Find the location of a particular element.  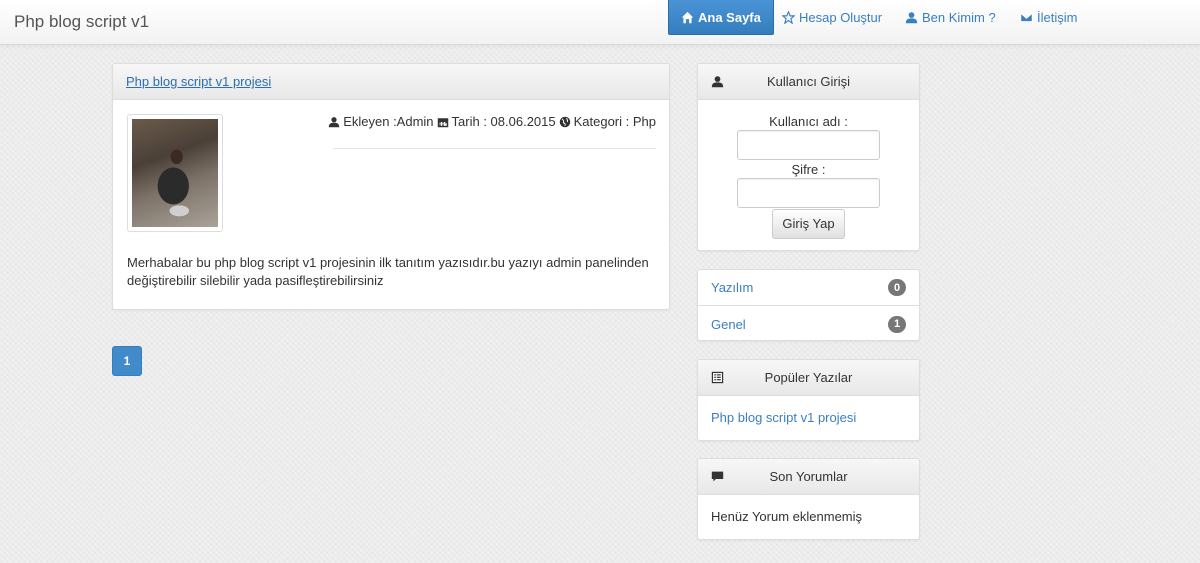

comment-icon is located at coordinates (717, 476).